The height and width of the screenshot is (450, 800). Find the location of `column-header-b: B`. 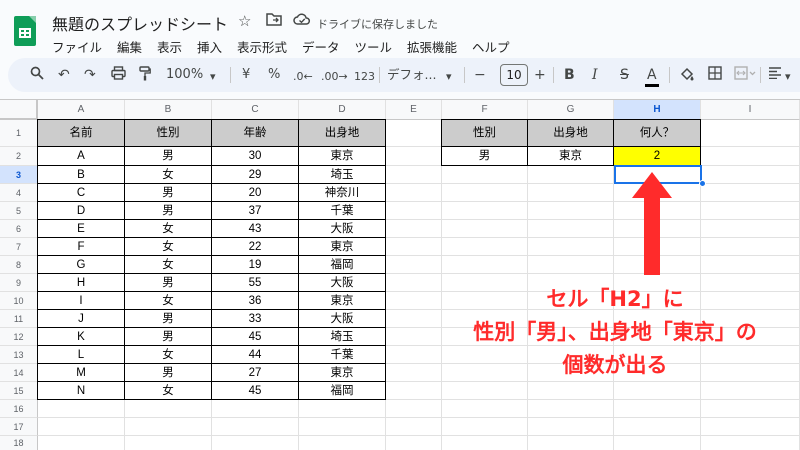

column-header-b: B is located at coordinates (168, 110).